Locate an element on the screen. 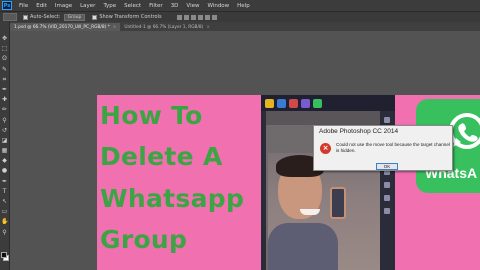 This screenshot has width=480, height=270. menu-edit: Edit is located at coordinates (41, 6).